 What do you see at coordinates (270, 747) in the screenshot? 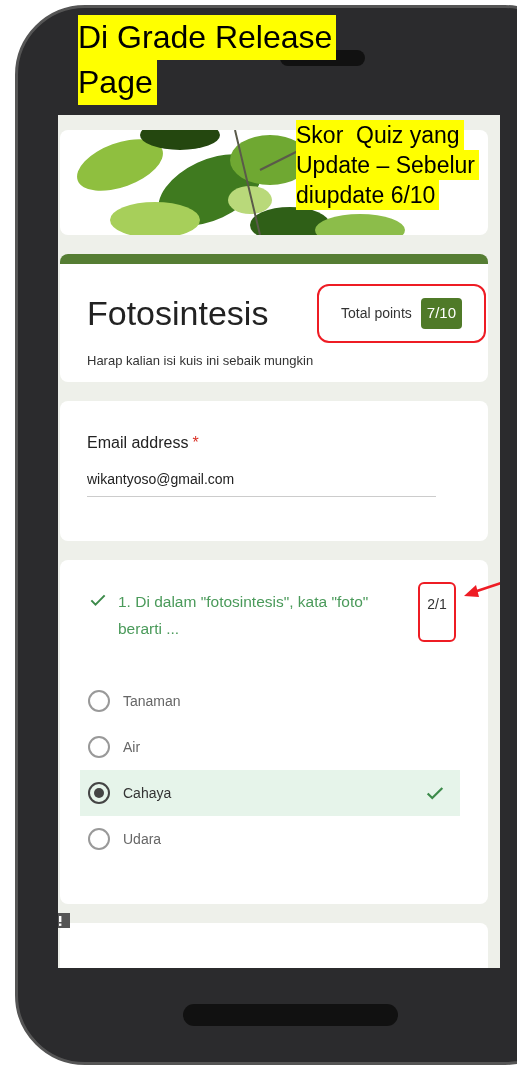
I see `answer-option: Air` at bounding box center [270, 747].